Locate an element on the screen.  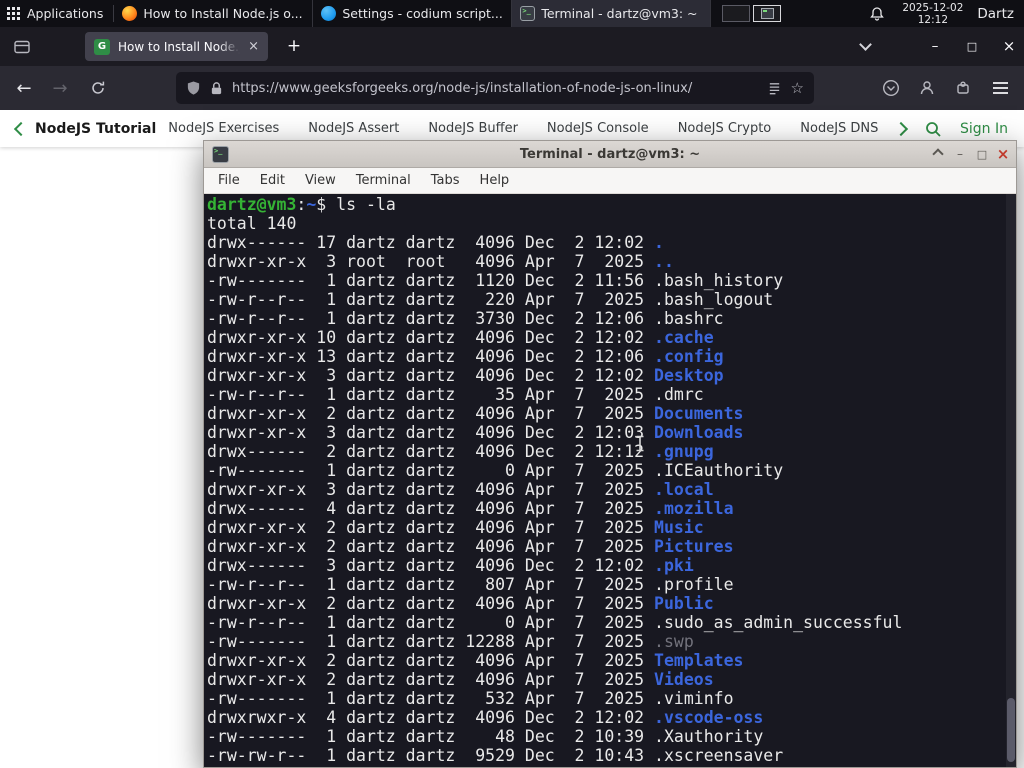
new-tab-button: + is located at coordinates (294, 47).